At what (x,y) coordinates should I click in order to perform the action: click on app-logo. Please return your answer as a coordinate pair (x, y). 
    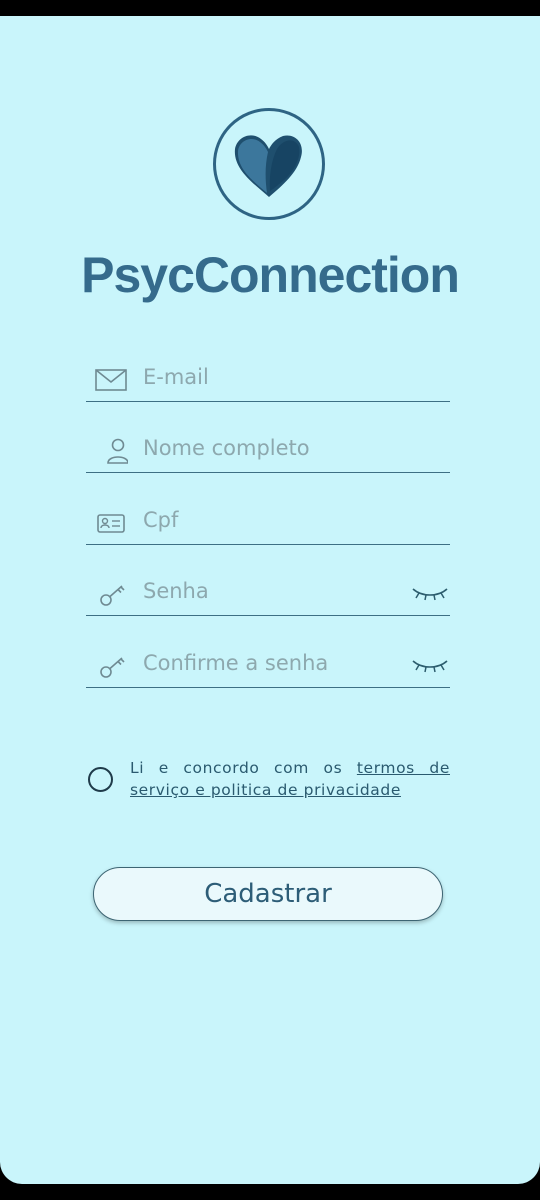
    Looking at the image, I should click on (269, 164).